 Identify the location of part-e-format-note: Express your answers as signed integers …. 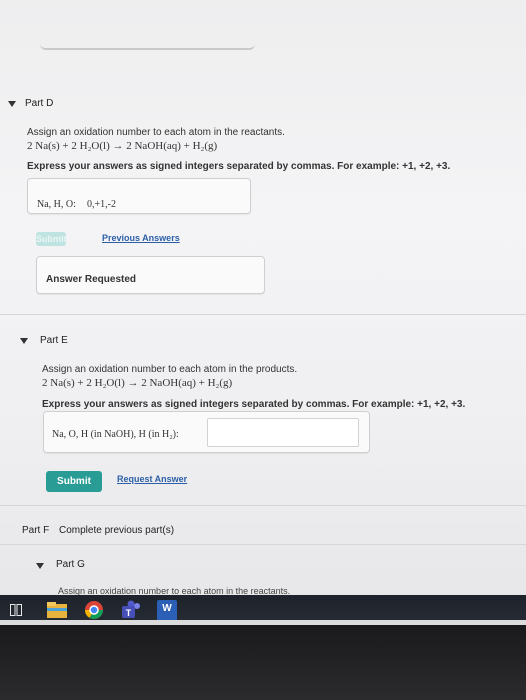
(254, 404).